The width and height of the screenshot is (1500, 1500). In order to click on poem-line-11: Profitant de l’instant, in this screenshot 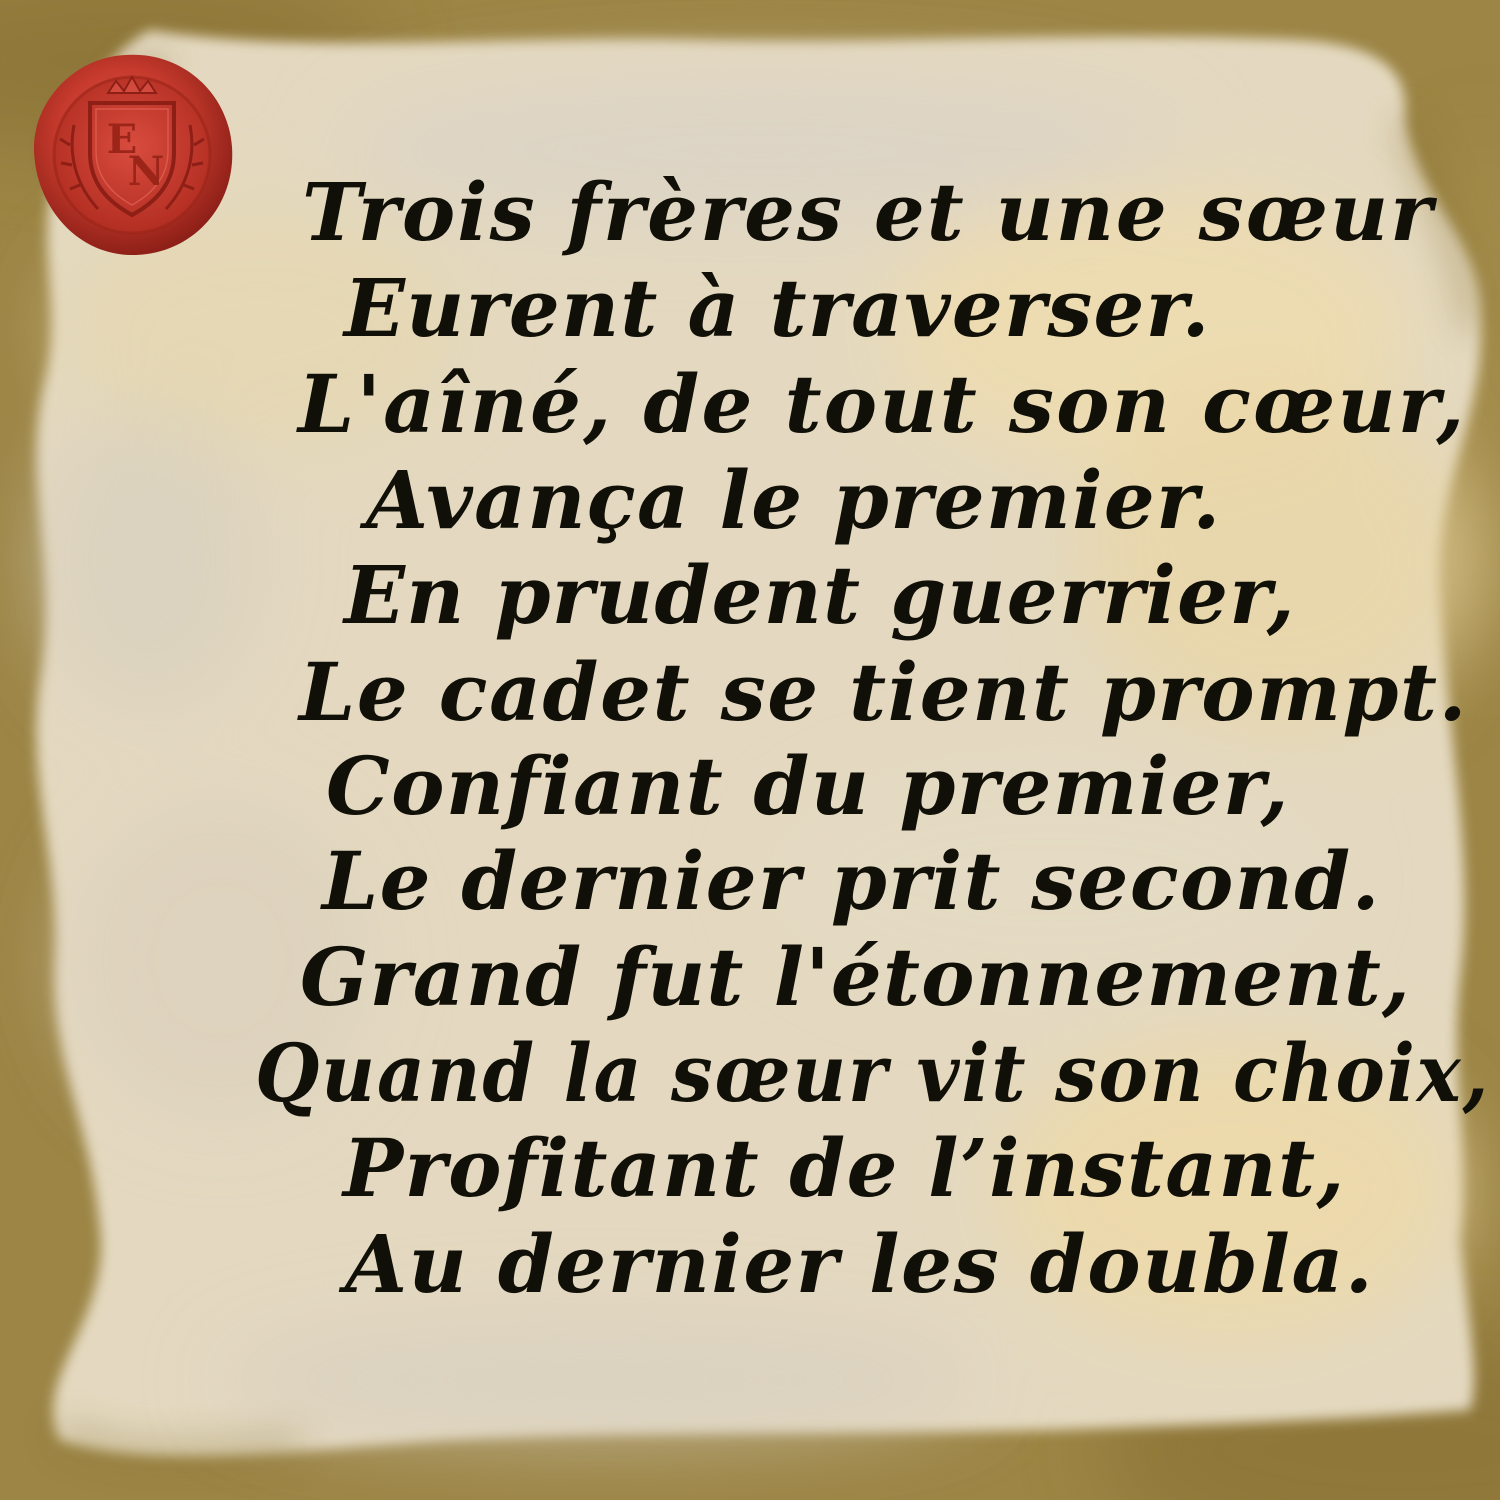, I will do `click(844, 1168)`.